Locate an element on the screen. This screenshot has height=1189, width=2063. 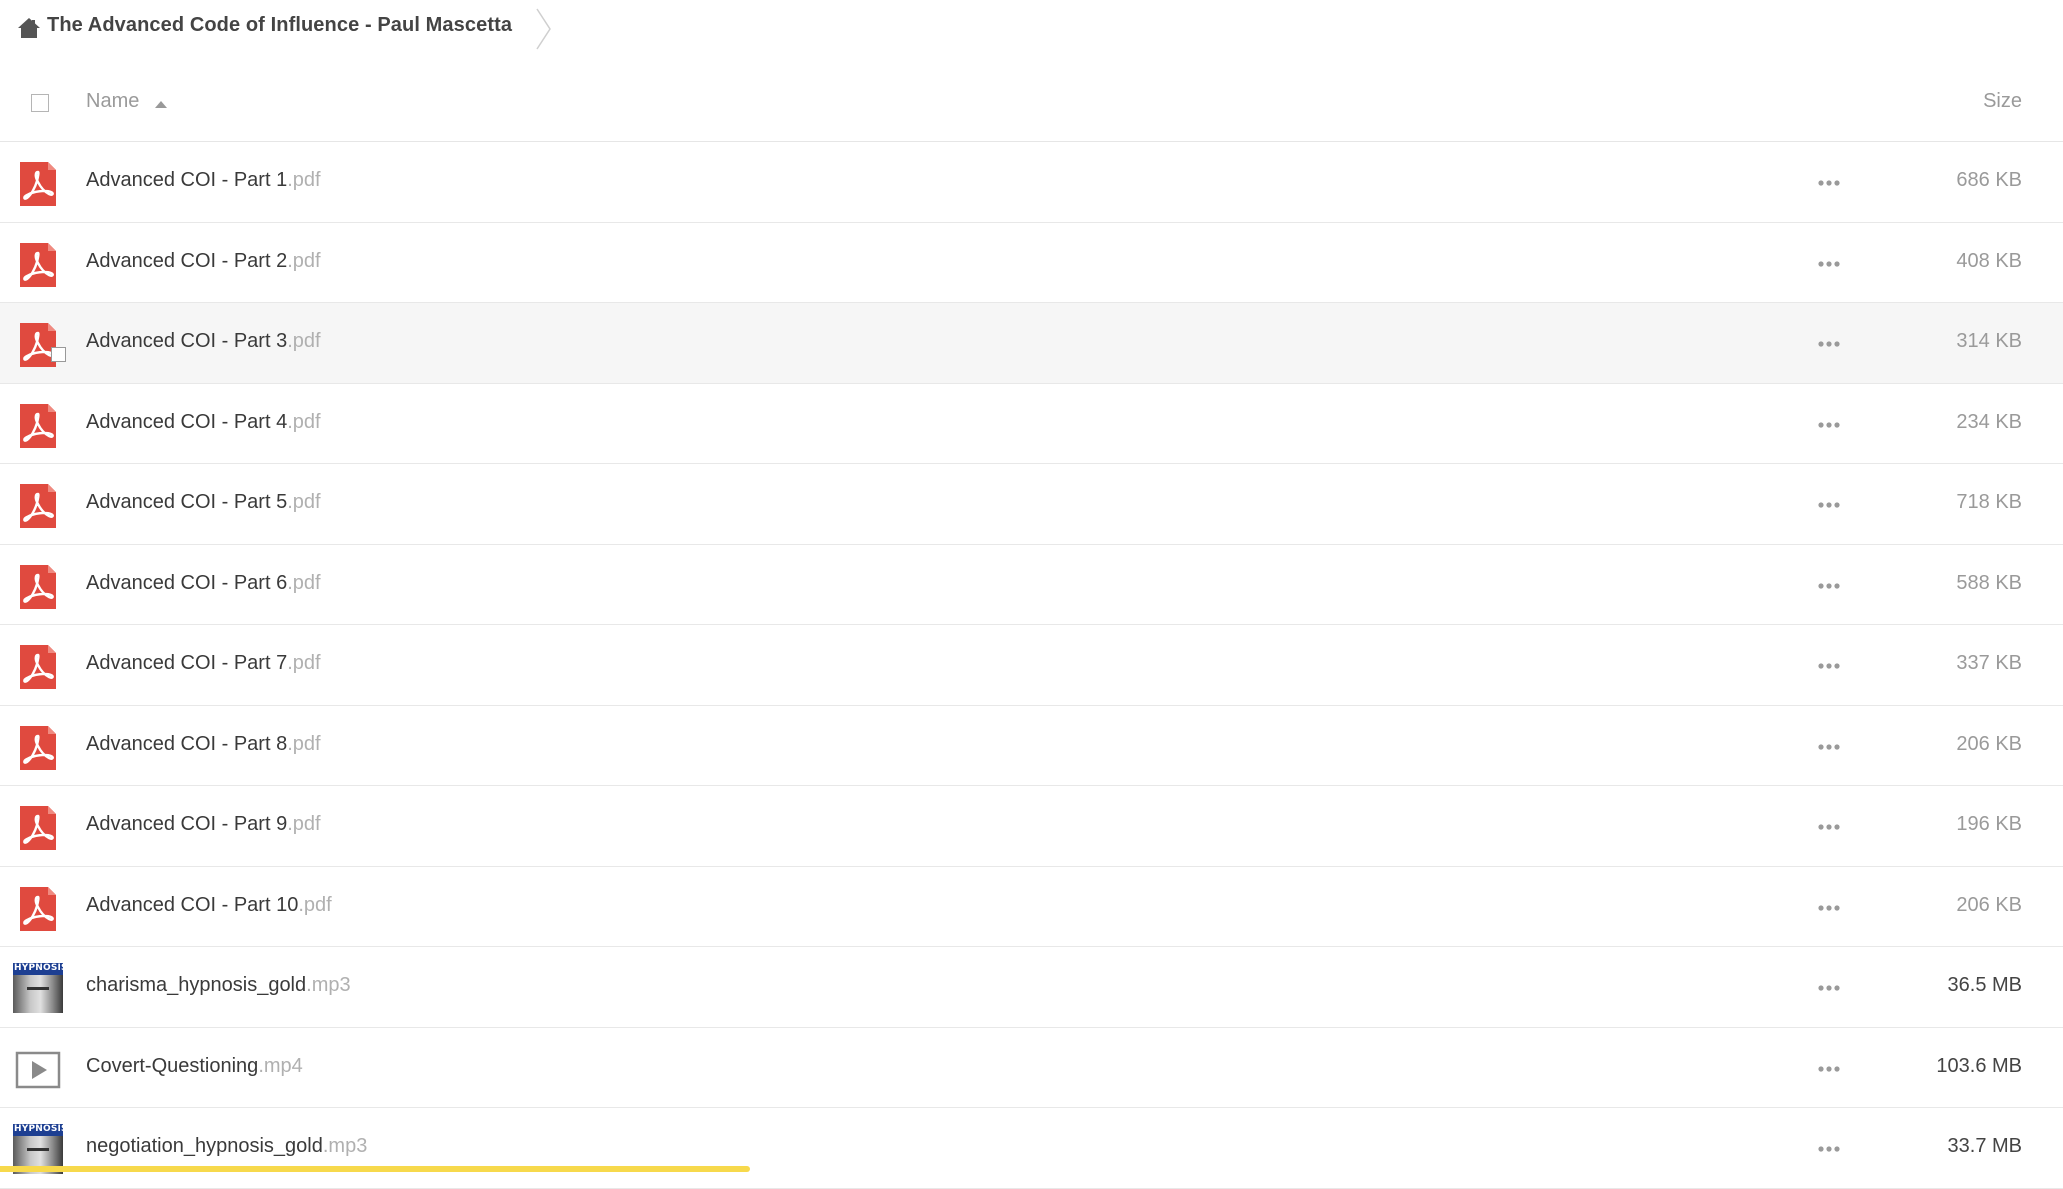
file-row: Advanced COI - Part 5.pdf 718 KB is located at coordinates (1031, 504).